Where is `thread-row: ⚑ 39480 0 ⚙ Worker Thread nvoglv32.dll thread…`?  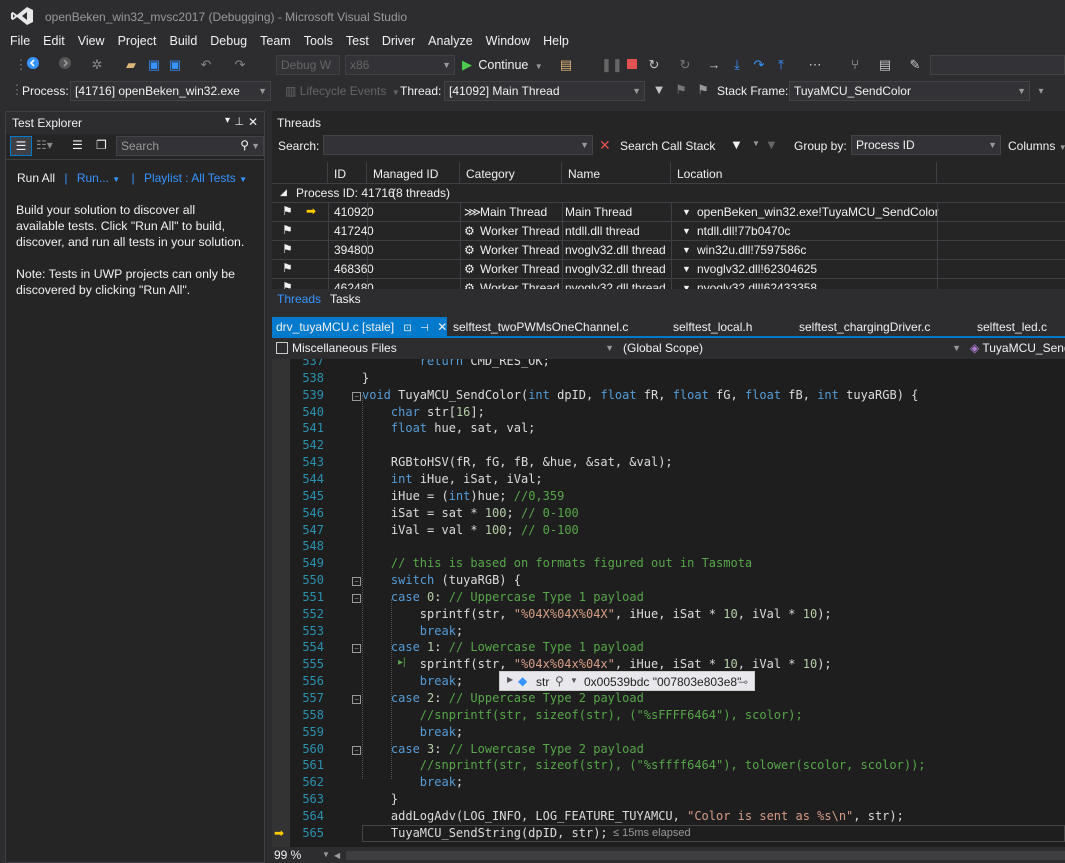 thread-row: ⚑ 39480 0 ⚙ Worker Thread nvoglv32.dll thread… is located at coordinates (668, 250).